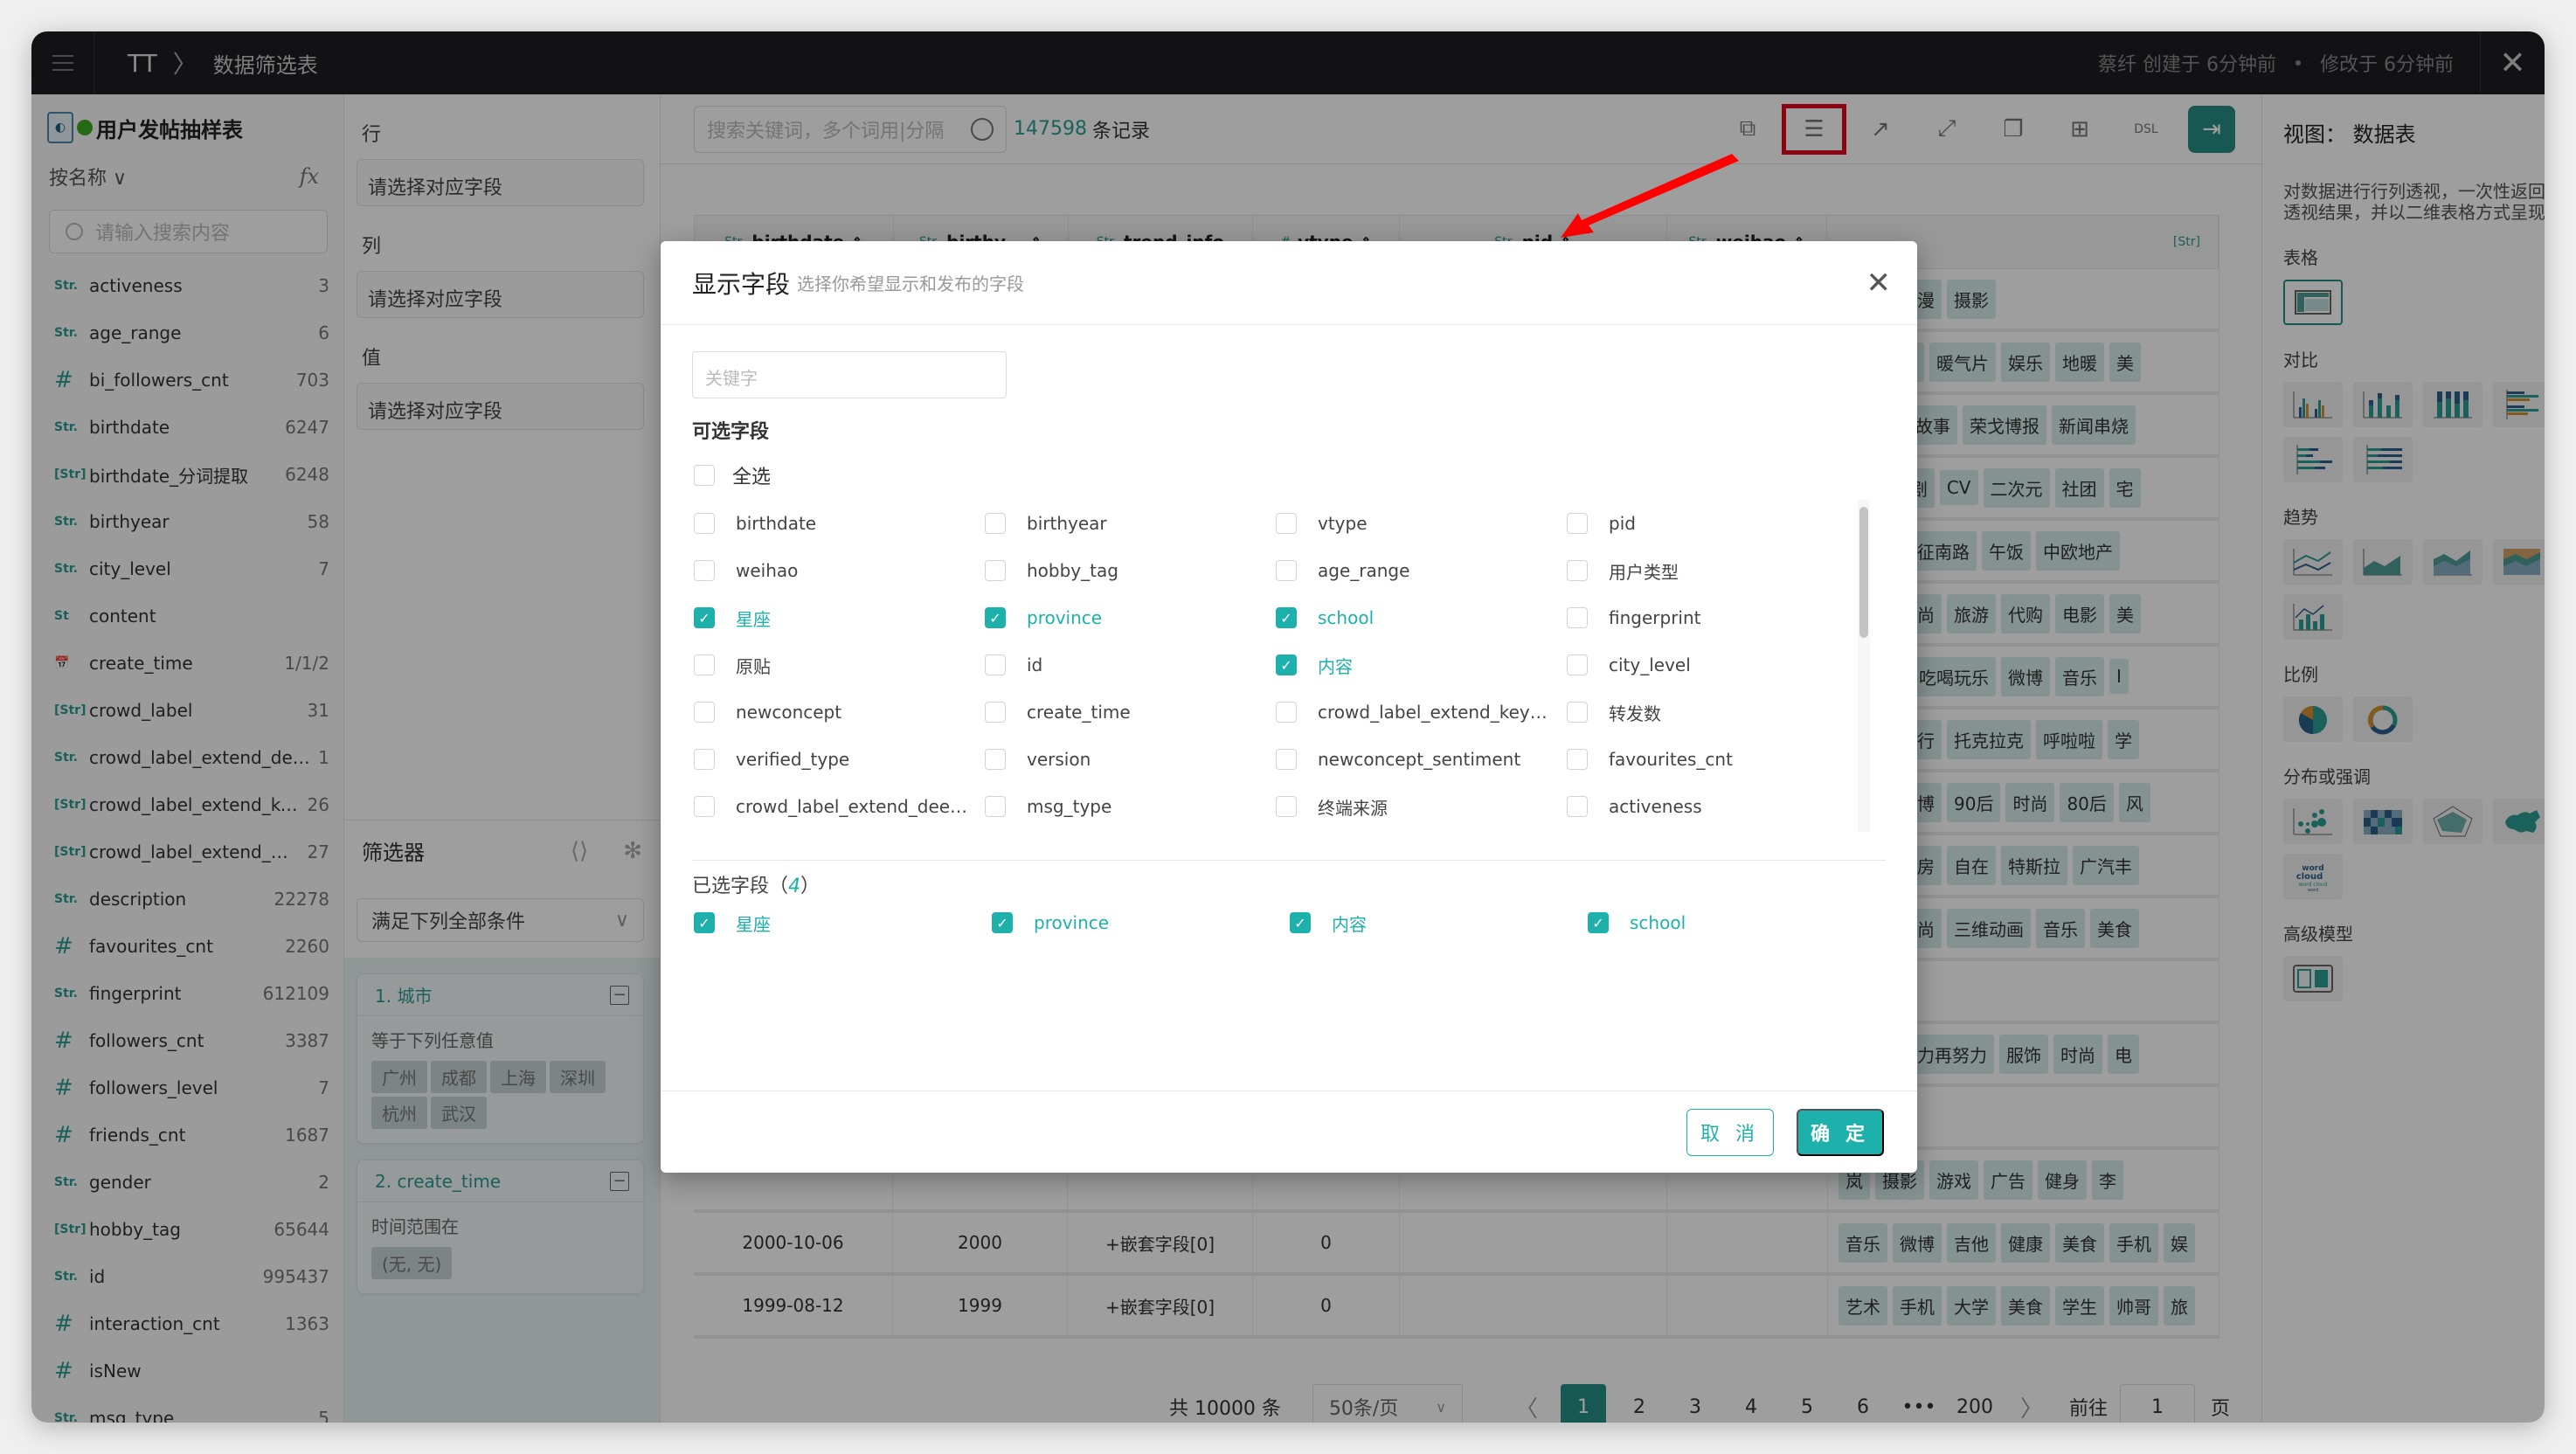 This screenshot has height=1454, width=2576. Describe the element at coordinates (1065, 617) in the screenshot. I see `field-option-label: province` at that location.